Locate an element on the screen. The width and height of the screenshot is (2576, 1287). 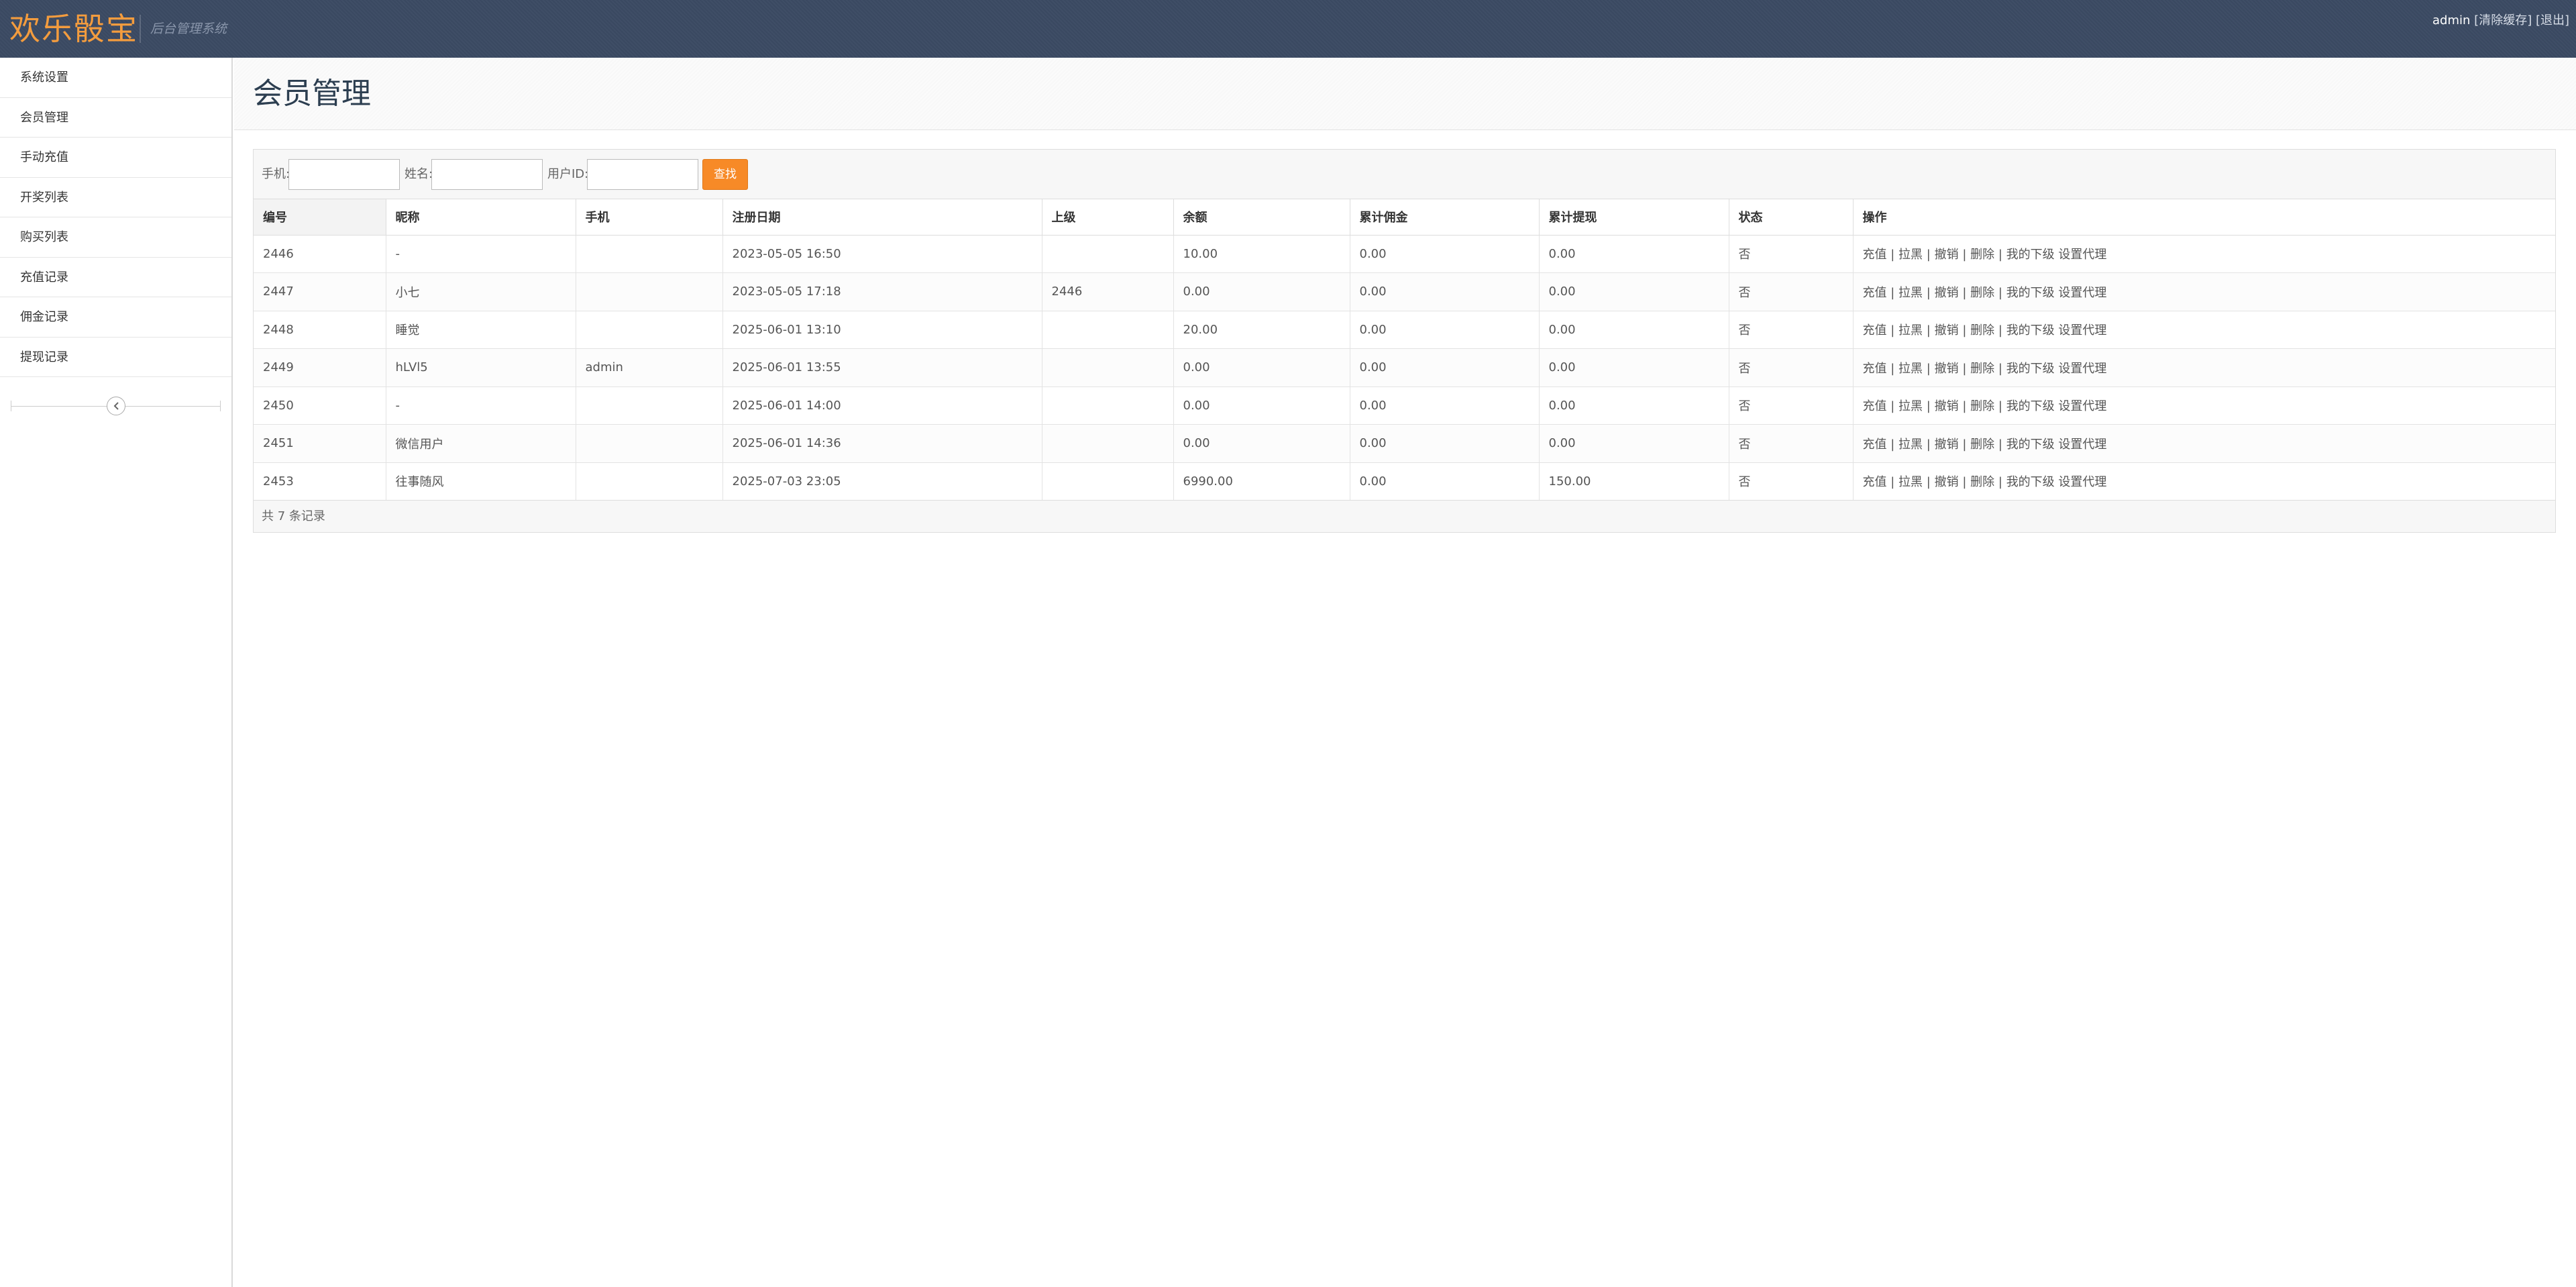
column-header: 操作 is located at coordinates (2204, 218).